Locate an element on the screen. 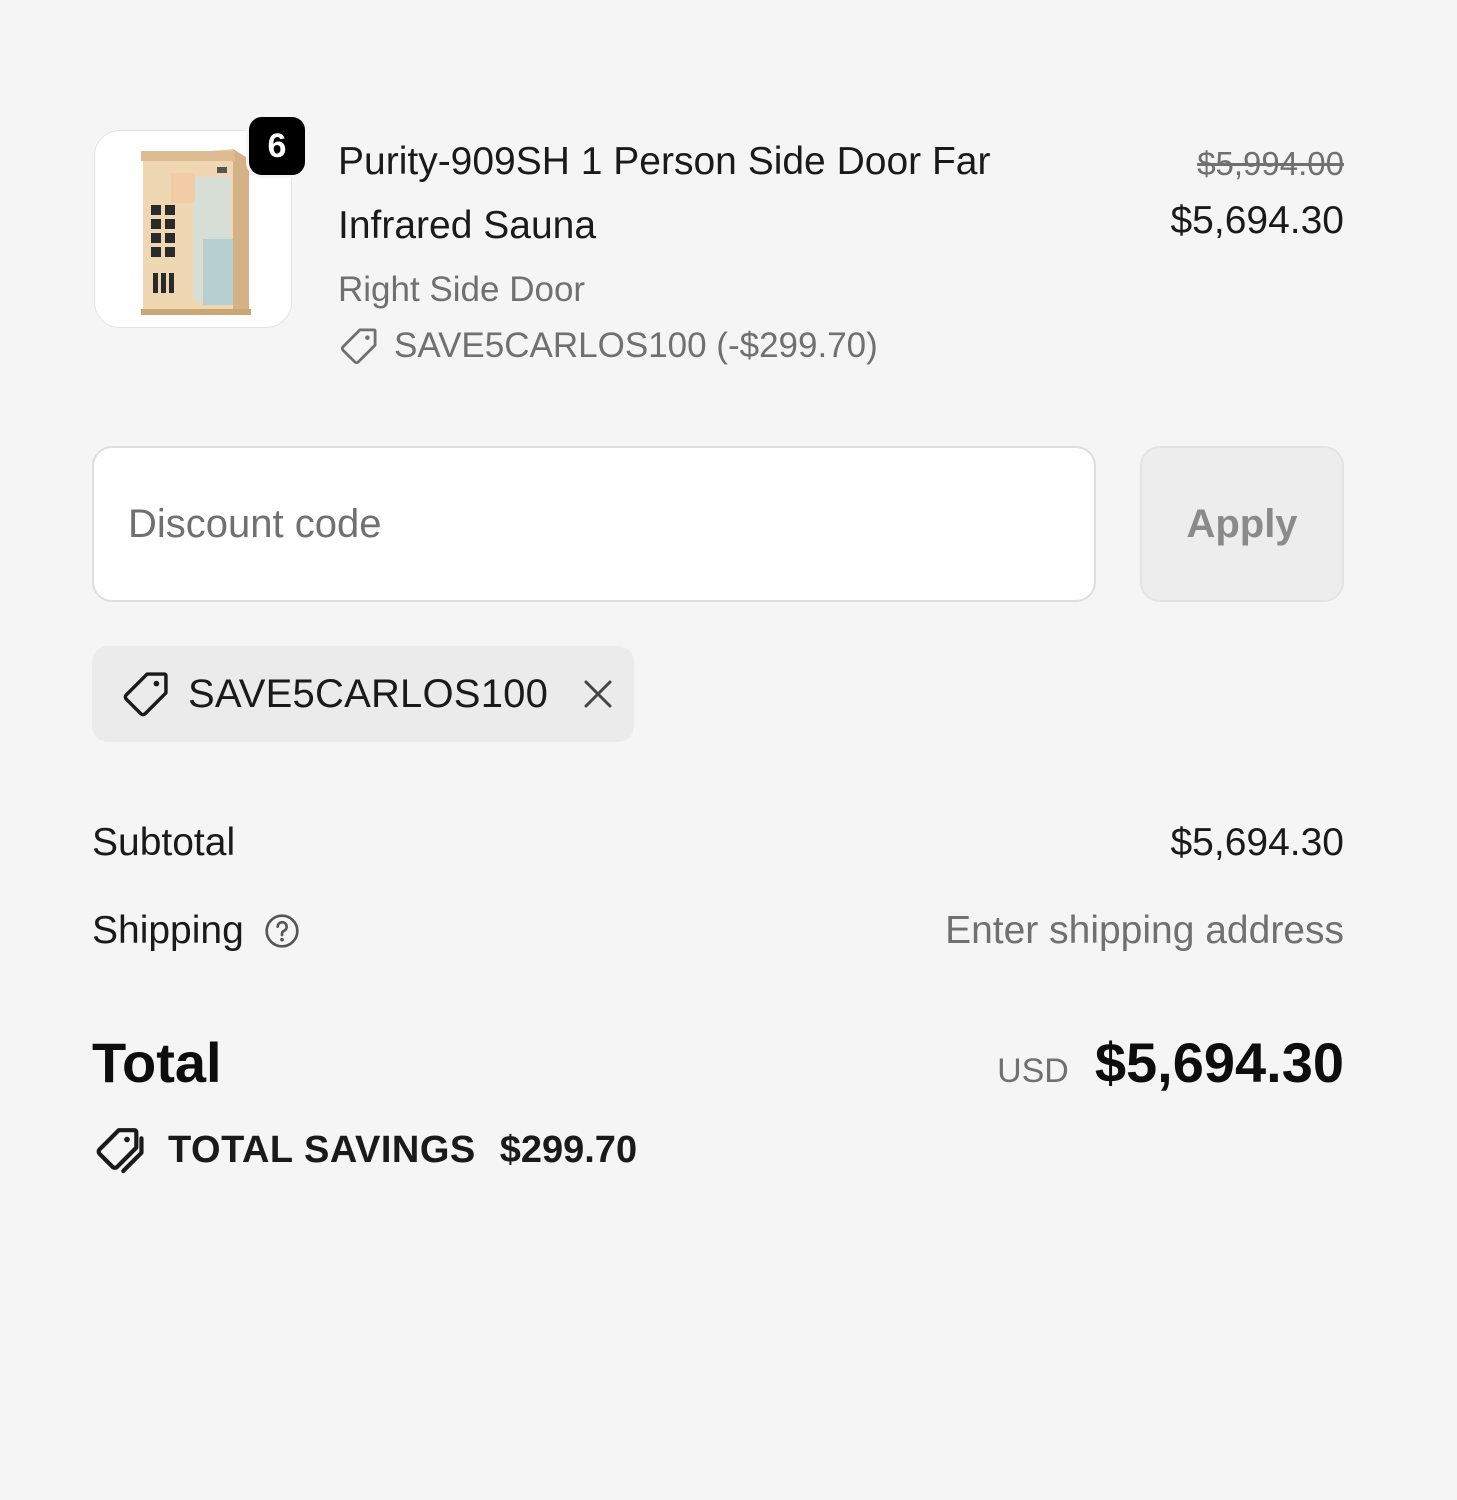 This screenshot has width=1457, height=1500. total-savings-amount: $299.70 is located at coordinates (568, 1149).